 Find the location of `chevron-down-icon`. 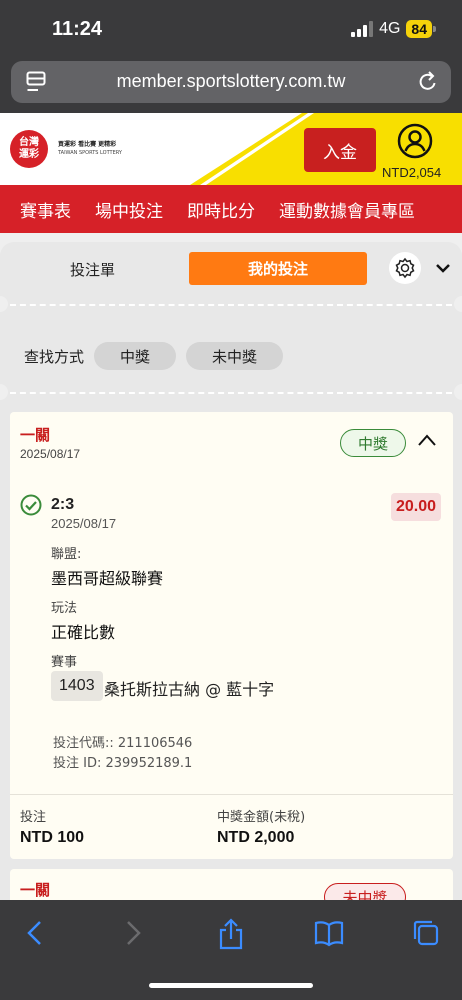

chevron-down-icon is located at coordinates (443, 268).